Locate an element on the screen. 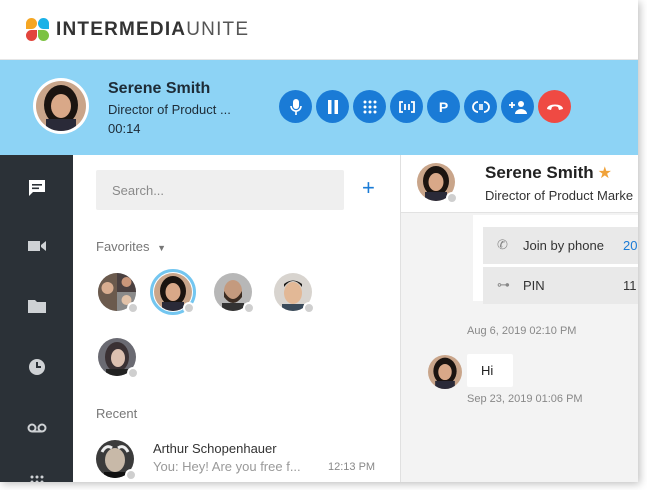 The image size is (647, 490). meeting-info-card: ✆ Join by phone 20 ⊶ PIN 11 is located at coordinates (555, 259).